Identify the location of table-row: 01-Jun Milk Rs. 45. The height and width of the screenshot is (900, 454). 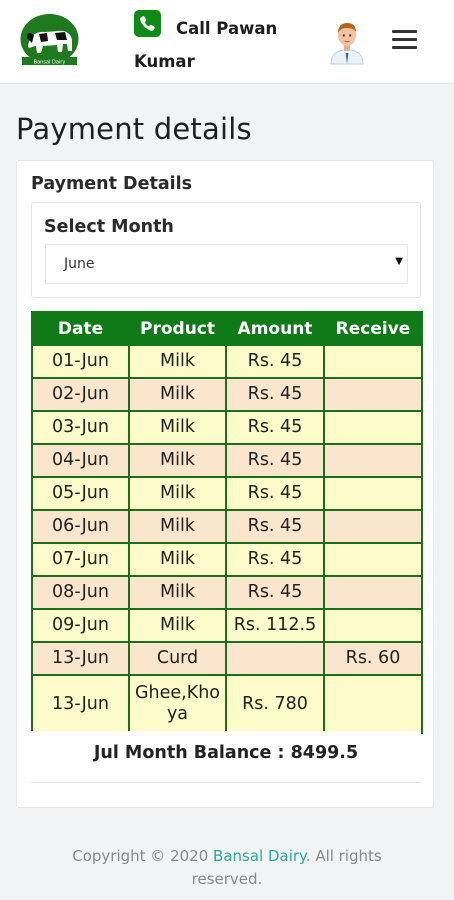
(227, 361).